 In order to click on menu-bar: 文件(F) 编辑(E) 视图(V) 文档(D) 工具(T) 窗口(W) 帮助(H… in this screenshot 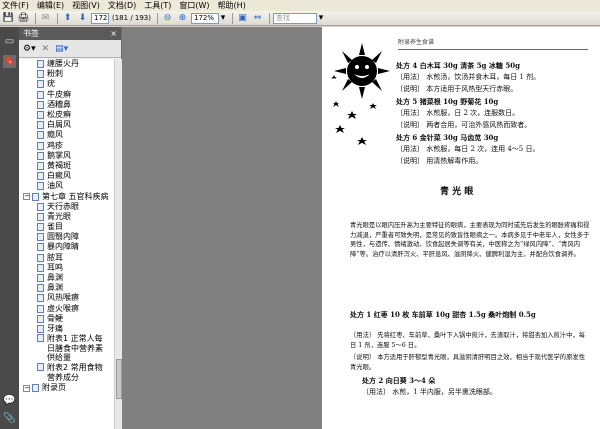, I will do `click(300, 5)`.